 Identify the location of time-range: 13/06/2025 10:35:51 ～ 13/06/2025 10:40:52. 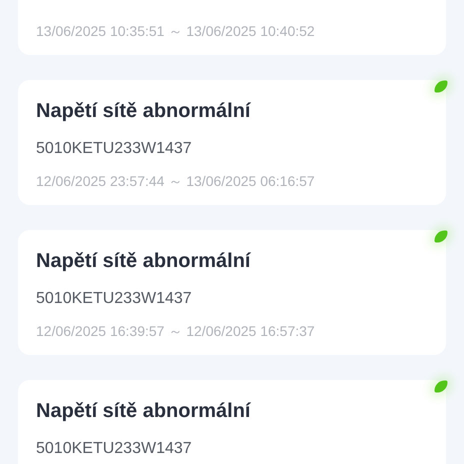
(176, 31).